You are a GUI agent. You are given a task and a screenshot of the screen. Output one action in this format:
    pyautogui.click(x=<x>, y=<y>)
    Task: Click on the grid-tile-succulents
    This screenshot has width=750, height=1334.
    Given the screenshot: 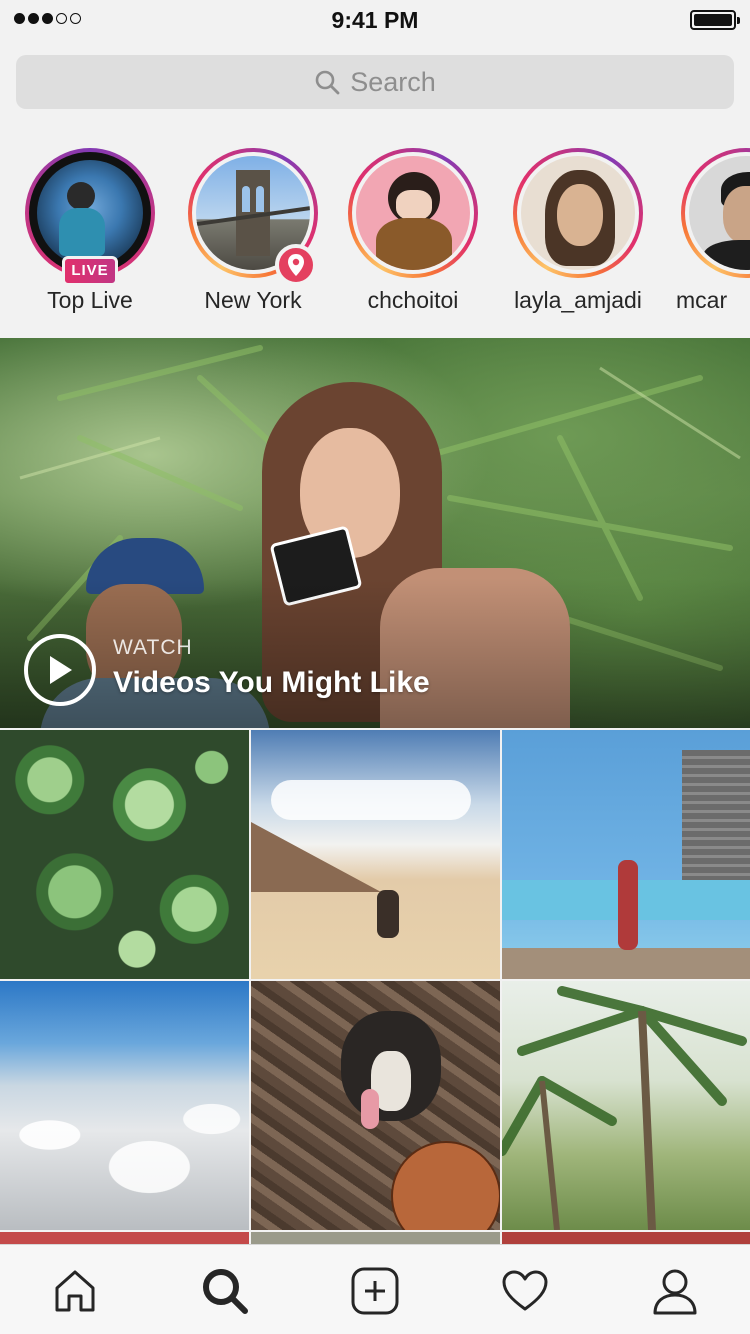 What is the action you would take?
    pyautogui.click(x=124, y=854)
    